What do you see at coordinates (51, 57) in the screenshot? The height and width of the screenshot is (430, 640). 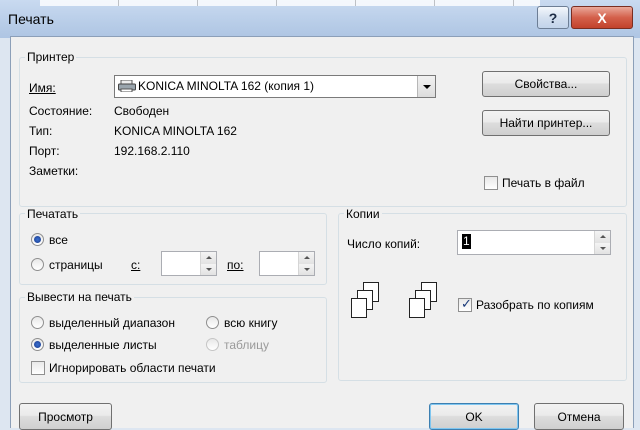 I see `printer-group-title: Принтер` at bounding box center [51, 57].